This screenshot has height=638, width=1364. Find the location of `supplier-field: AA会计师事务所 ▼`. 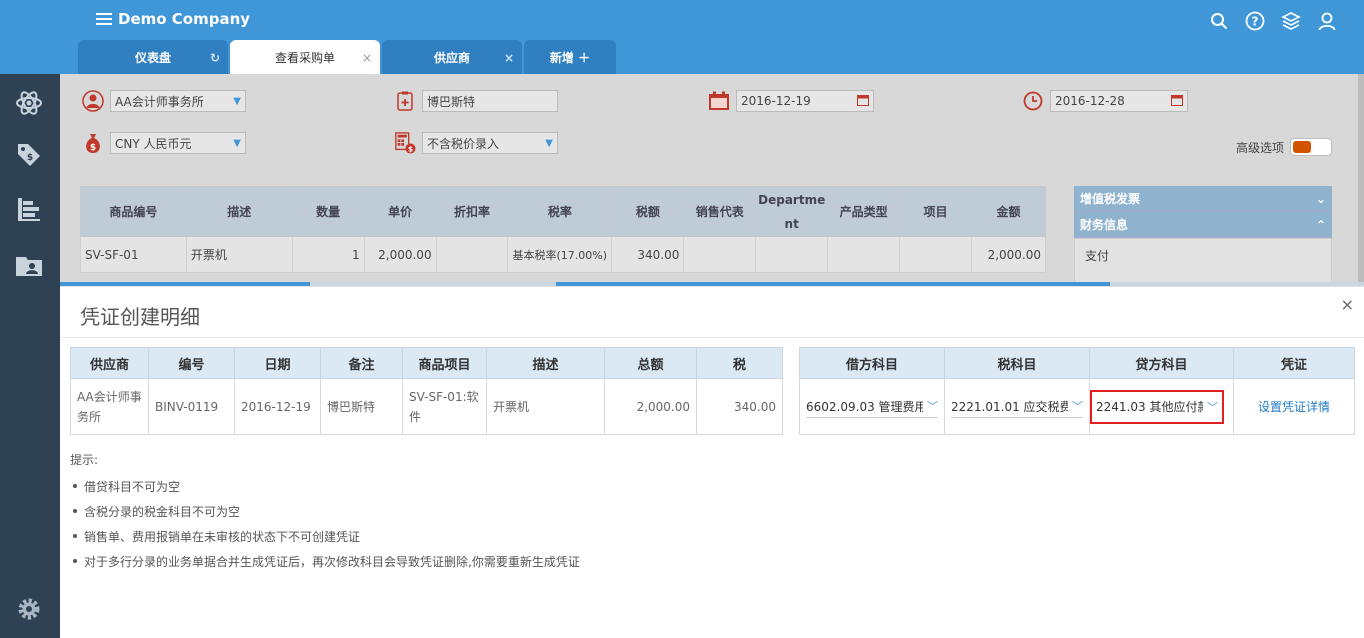

supplier-field: AA会计师事务所 ▼ is located at coordinates (164, 101).